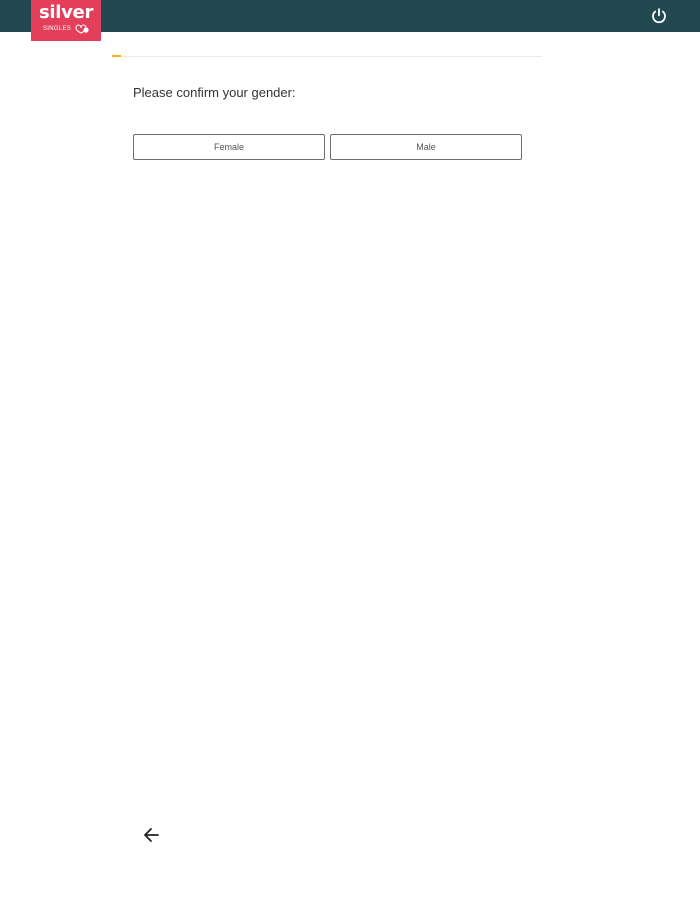  Describe the element at coordinates (350, 20) in the screenshot. I see `top-bar: silver SINGLES` at that location.